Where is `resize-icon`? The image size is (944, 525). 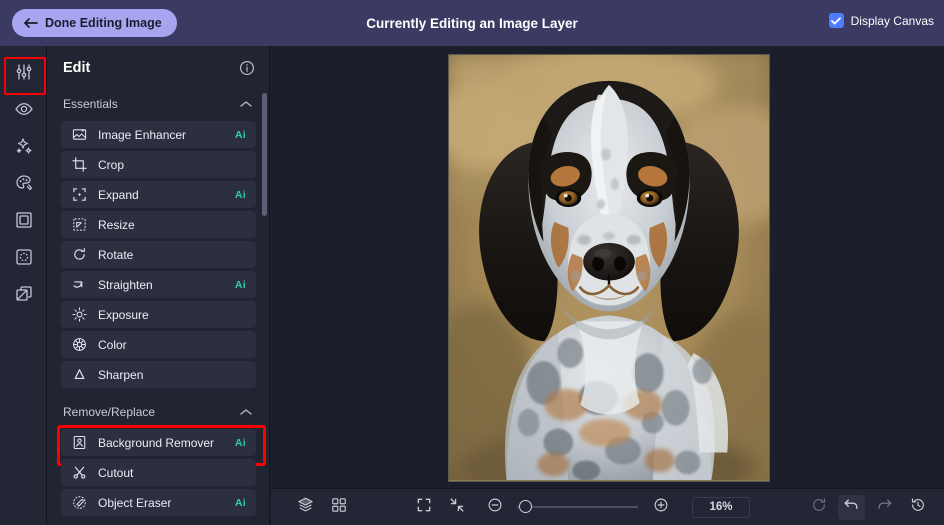
resize-icon is located at coordinates (81, 224).